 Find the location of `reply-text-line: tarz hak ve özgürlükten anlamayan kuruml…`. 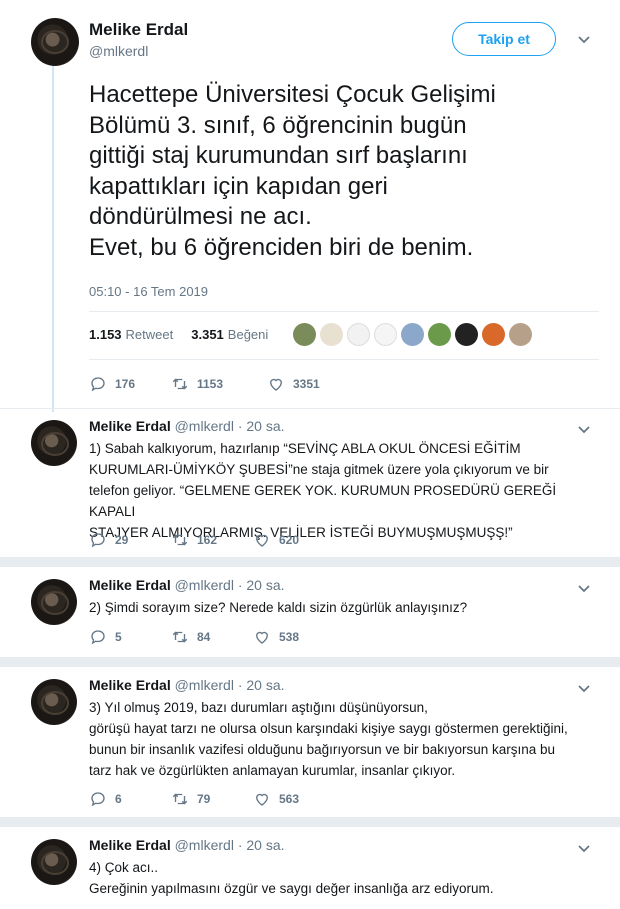

reply-text-line: tarz hak ve özgürlükten anlamayan kuruml… is located at coordinates (272, 770).